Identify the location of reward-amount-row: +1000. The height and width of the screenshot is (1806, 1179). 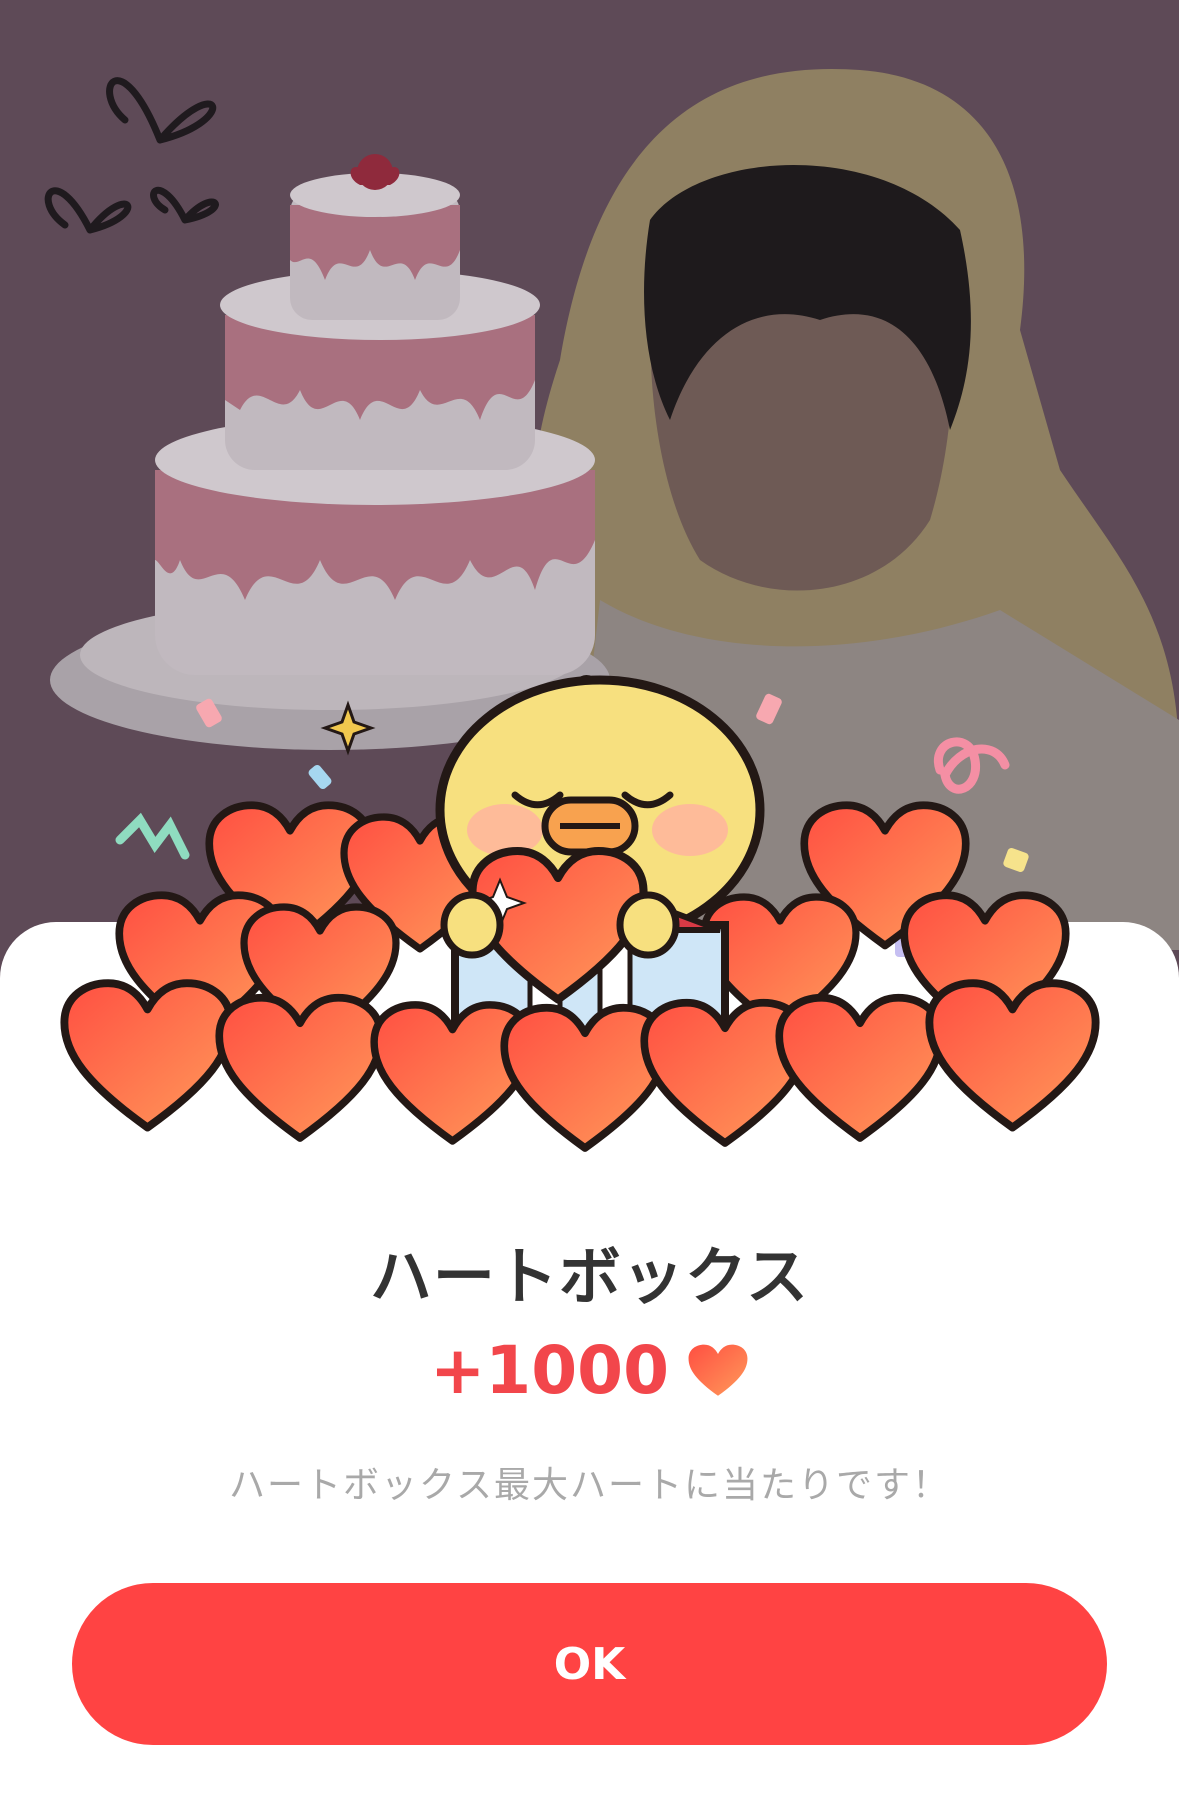
(589, 1370).